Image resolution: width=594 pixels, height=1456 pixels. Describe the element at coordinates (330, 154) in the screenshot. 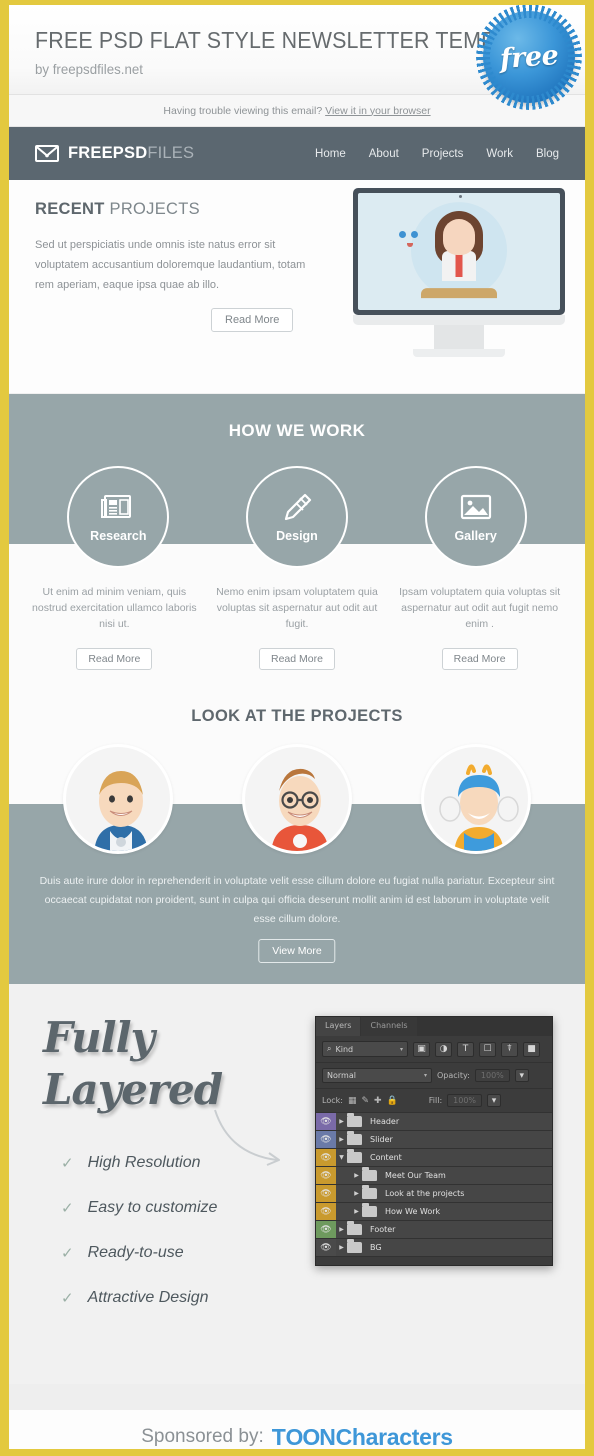

I see `nav-item-home: Home` at that location.